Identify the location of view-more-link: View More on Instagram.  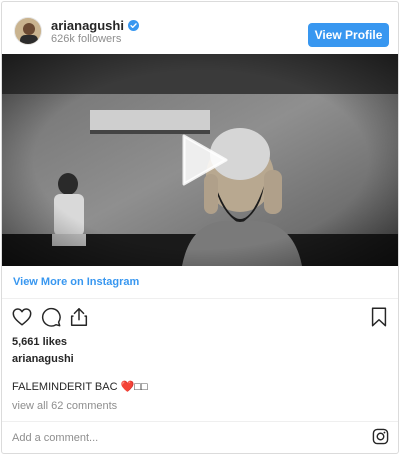
(76, 282).